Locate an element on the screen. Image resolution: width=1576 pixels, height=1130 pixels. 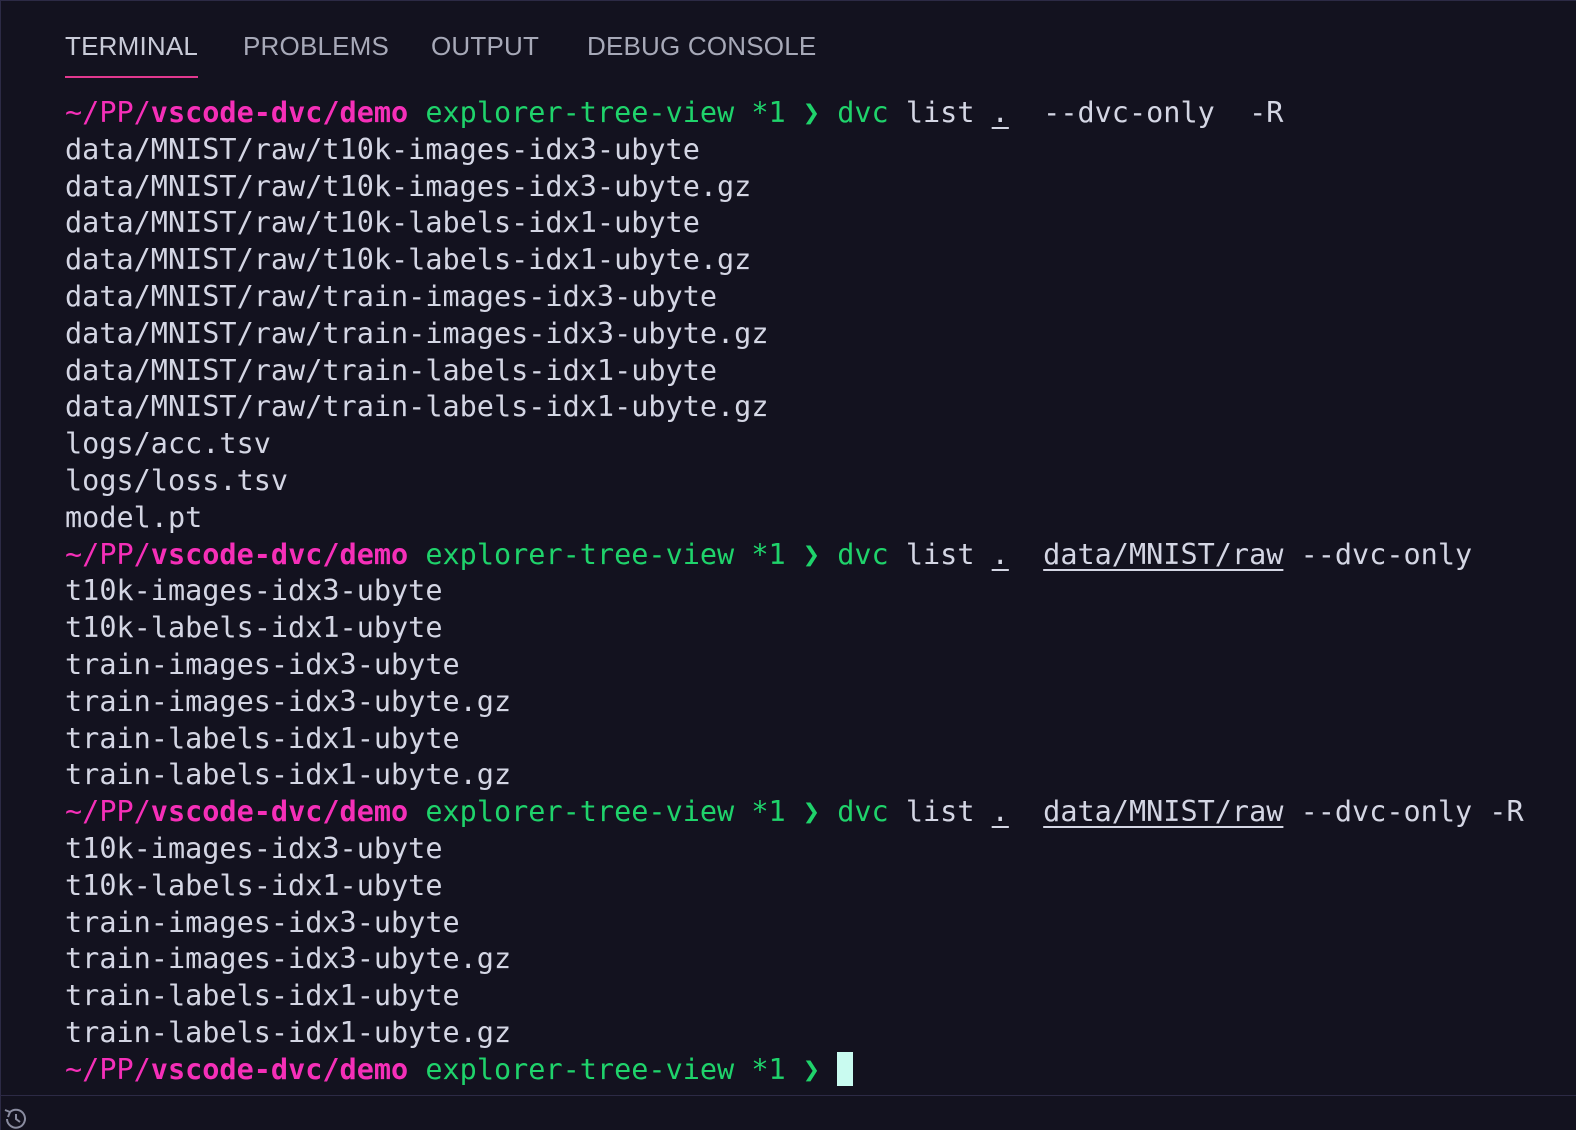
tab-debug-console: DEBUG CONSOLE is located at coordinates (701, 53).